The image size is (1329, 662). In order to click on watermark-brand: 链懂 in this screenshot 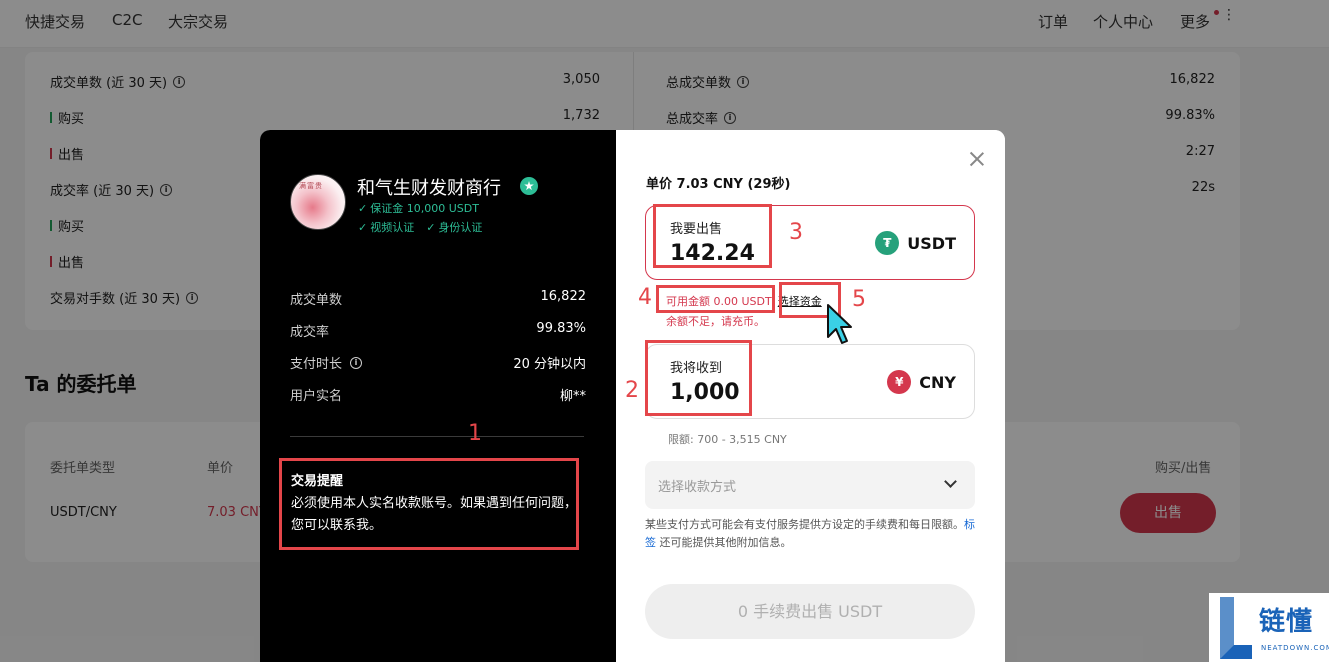, I will do `click(1286, 622)`.